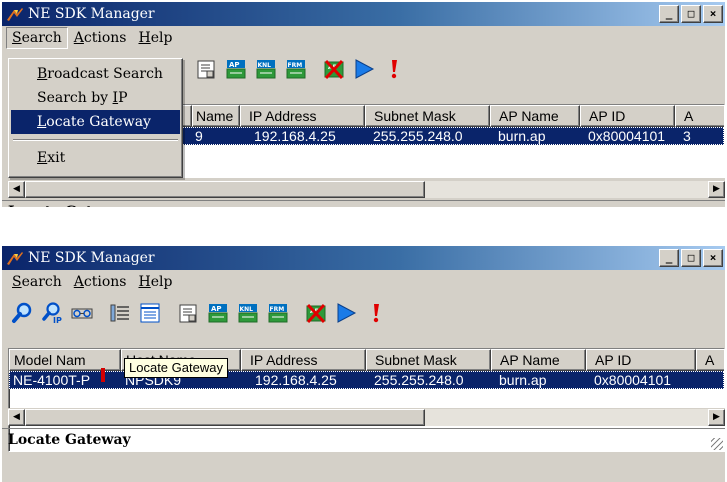 Image resolution: width=727 pixels, height=482 pixels. I want to click on locate-gateway-button, so click(82, 313).